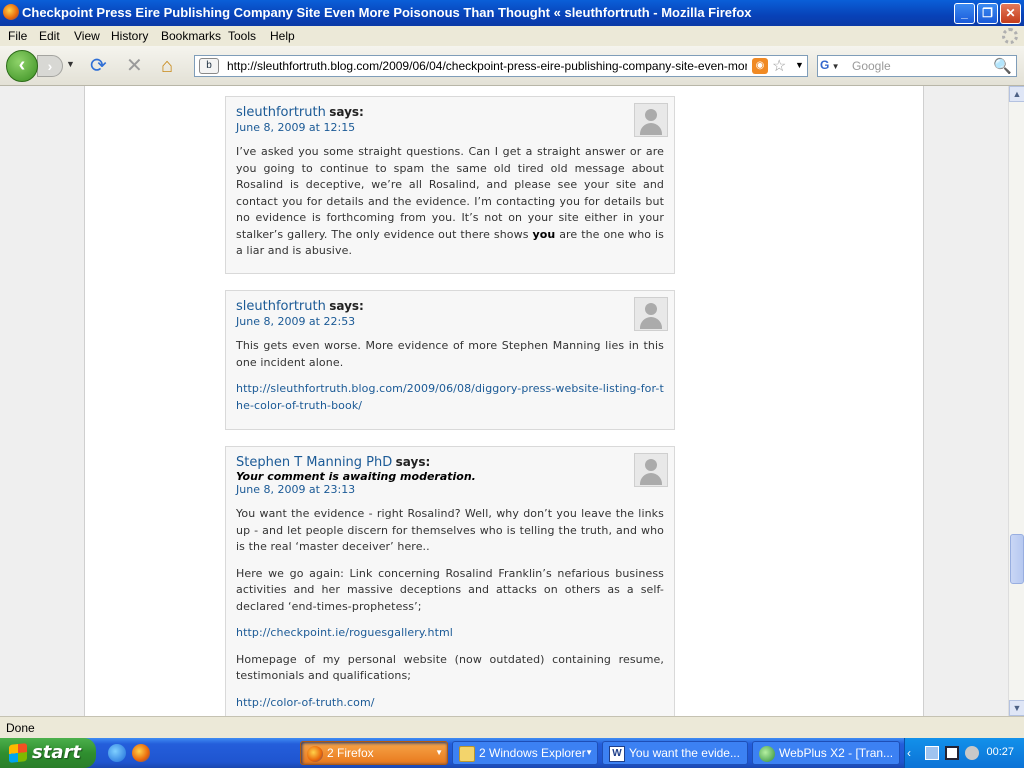 This screenshot has width=1024, height=768. Describe the element at coordinates (932, 753) in the screenshot. I see `network-icon` at that location.